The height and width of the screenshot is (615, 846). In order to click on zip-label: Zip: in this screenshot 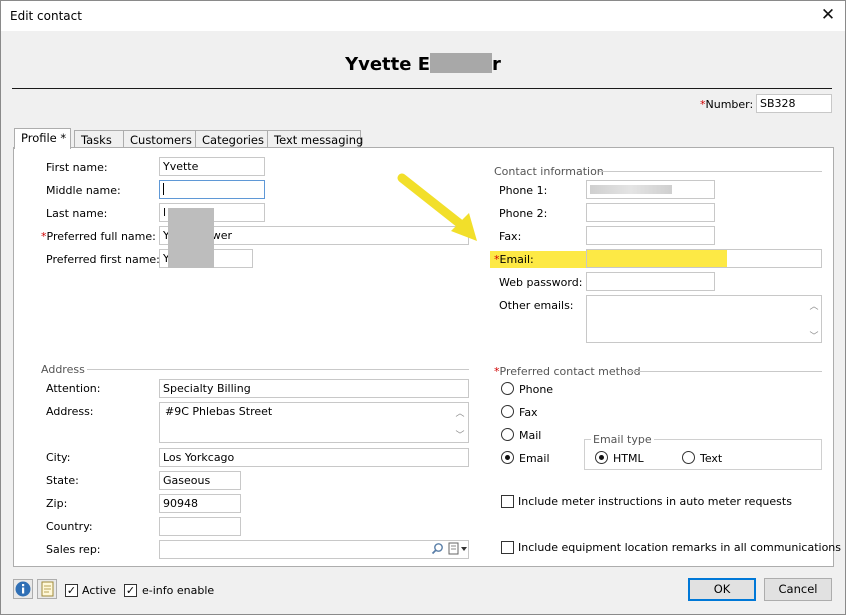, I will do `click(57, 503)`.